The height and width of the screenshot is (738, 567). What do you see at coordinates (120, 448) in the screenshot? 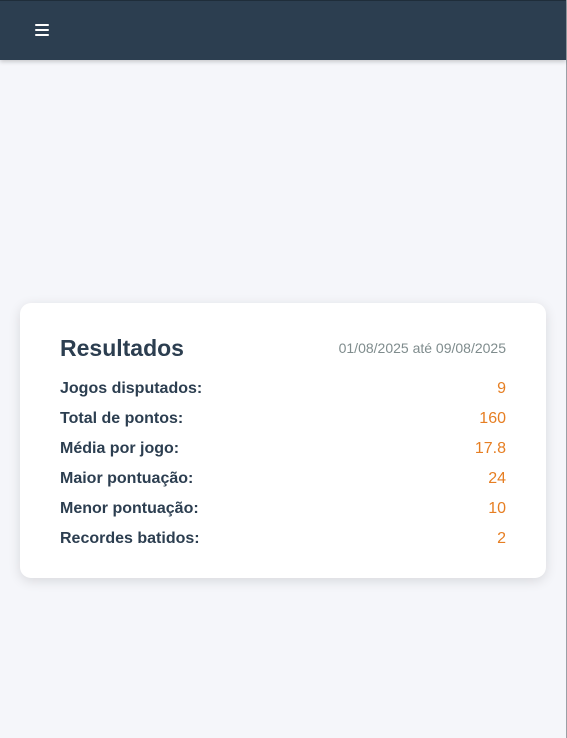
I see `stat-label: Média por jogo:` at bounding box center [120, 448].